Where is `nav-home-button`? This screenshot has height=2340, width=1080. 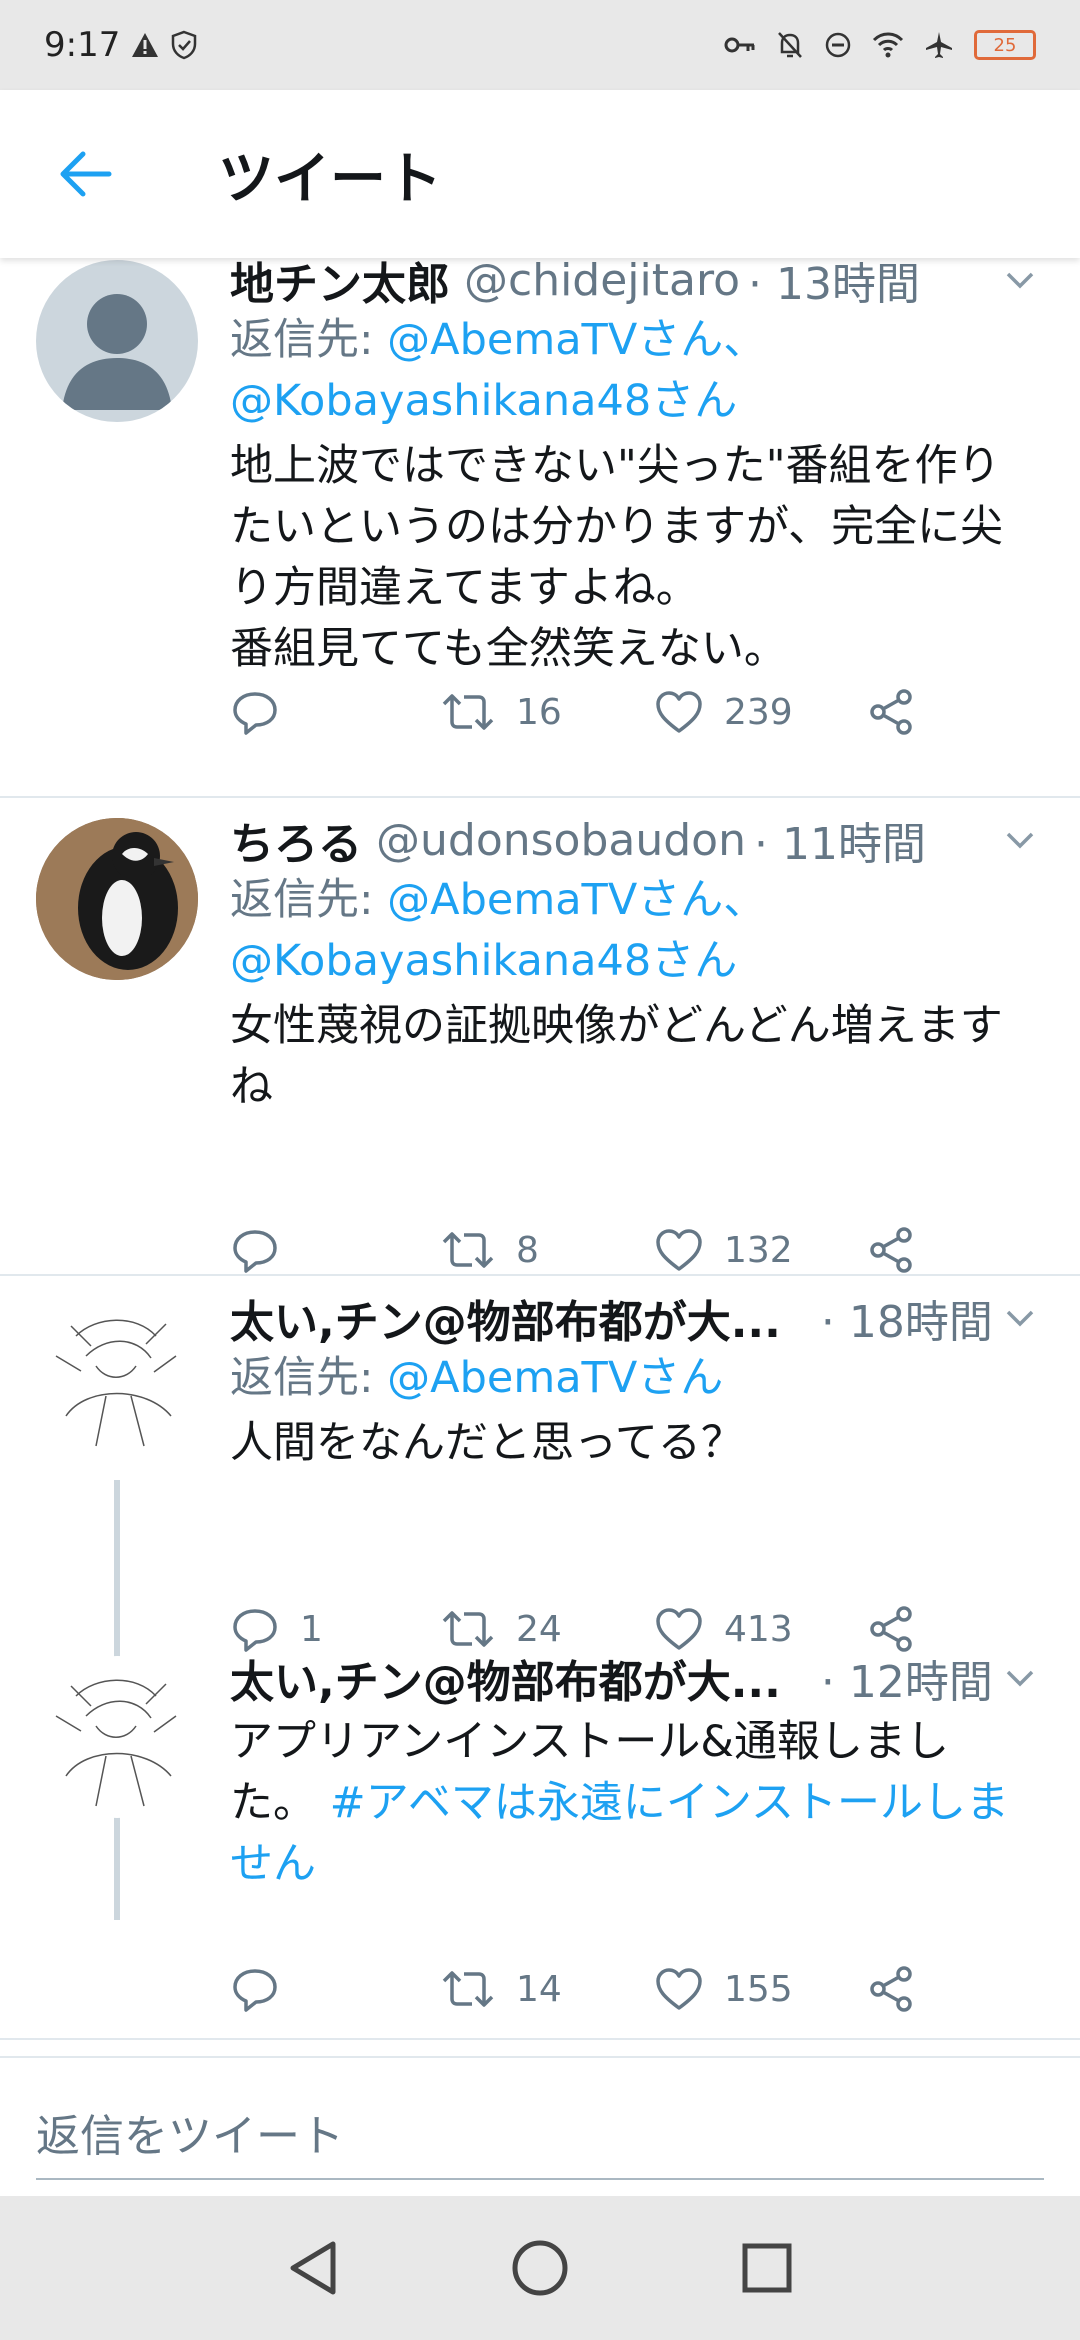 nav-home-button is located at coordinates (540, 2268).